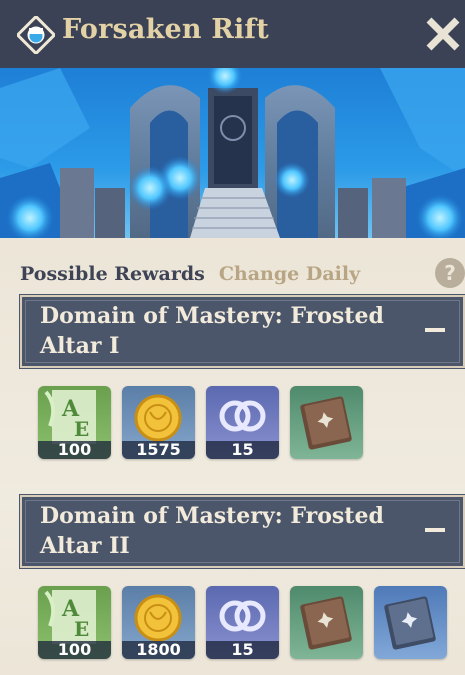  I want to click on help-icon: ?, so click(450, 273).